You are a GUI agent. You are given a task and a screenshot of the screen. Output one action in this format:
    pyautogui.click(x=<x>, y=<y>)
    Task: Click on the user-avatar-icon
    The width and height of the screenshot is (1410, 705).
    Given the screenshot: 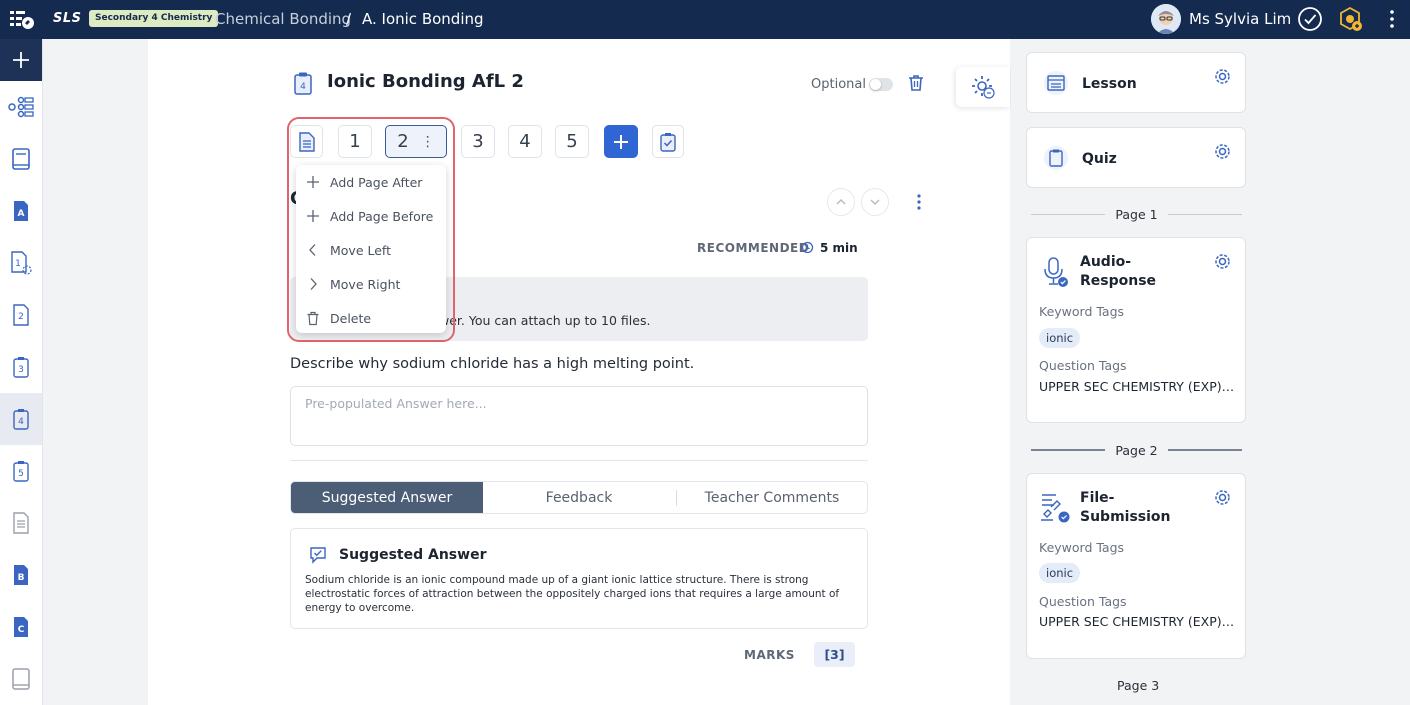 What is the action you would take?
    pyautogui.click(x=1166, y=19)
    